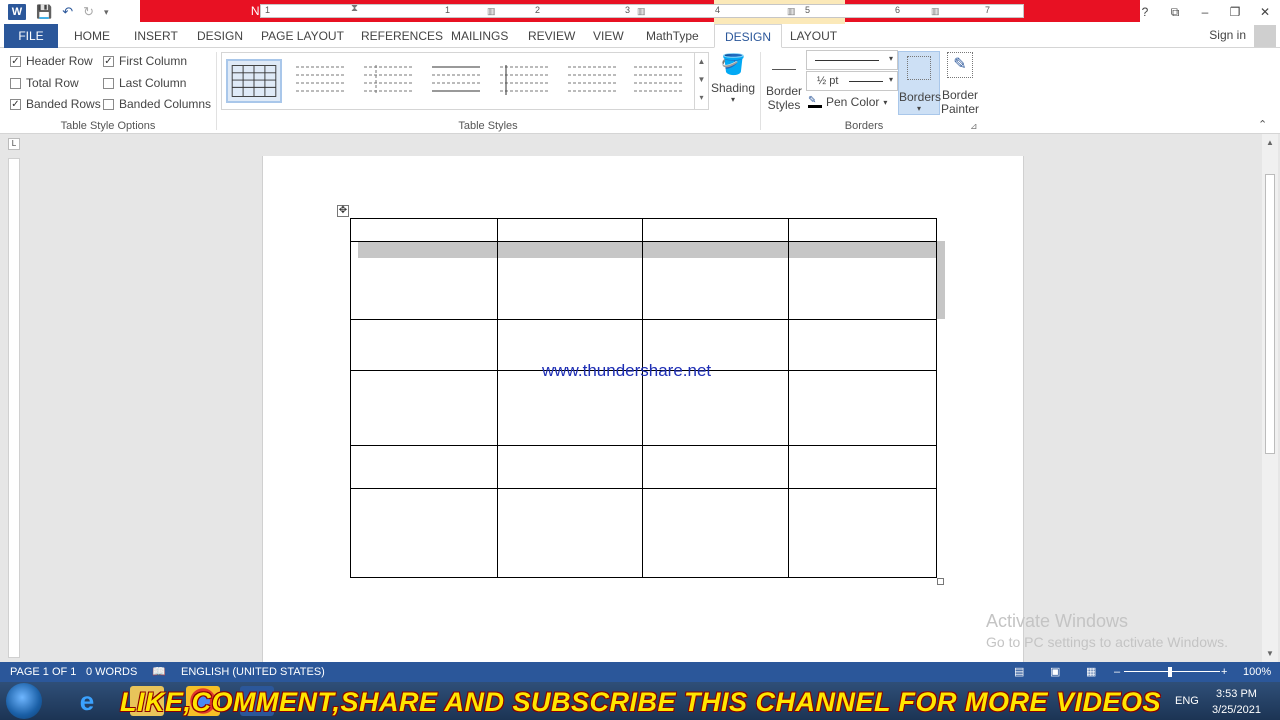  Describe the element at coordinates (1187, 701) in the screenshot. I see `input-language: ENG` at that location.